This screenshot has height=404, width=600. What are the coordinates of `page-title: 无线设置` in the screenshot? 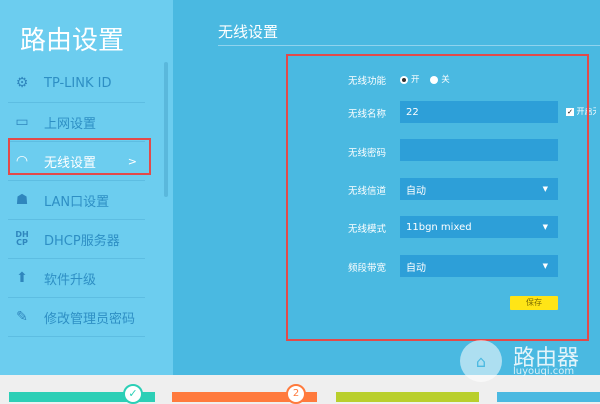 It's located at (248, 32).